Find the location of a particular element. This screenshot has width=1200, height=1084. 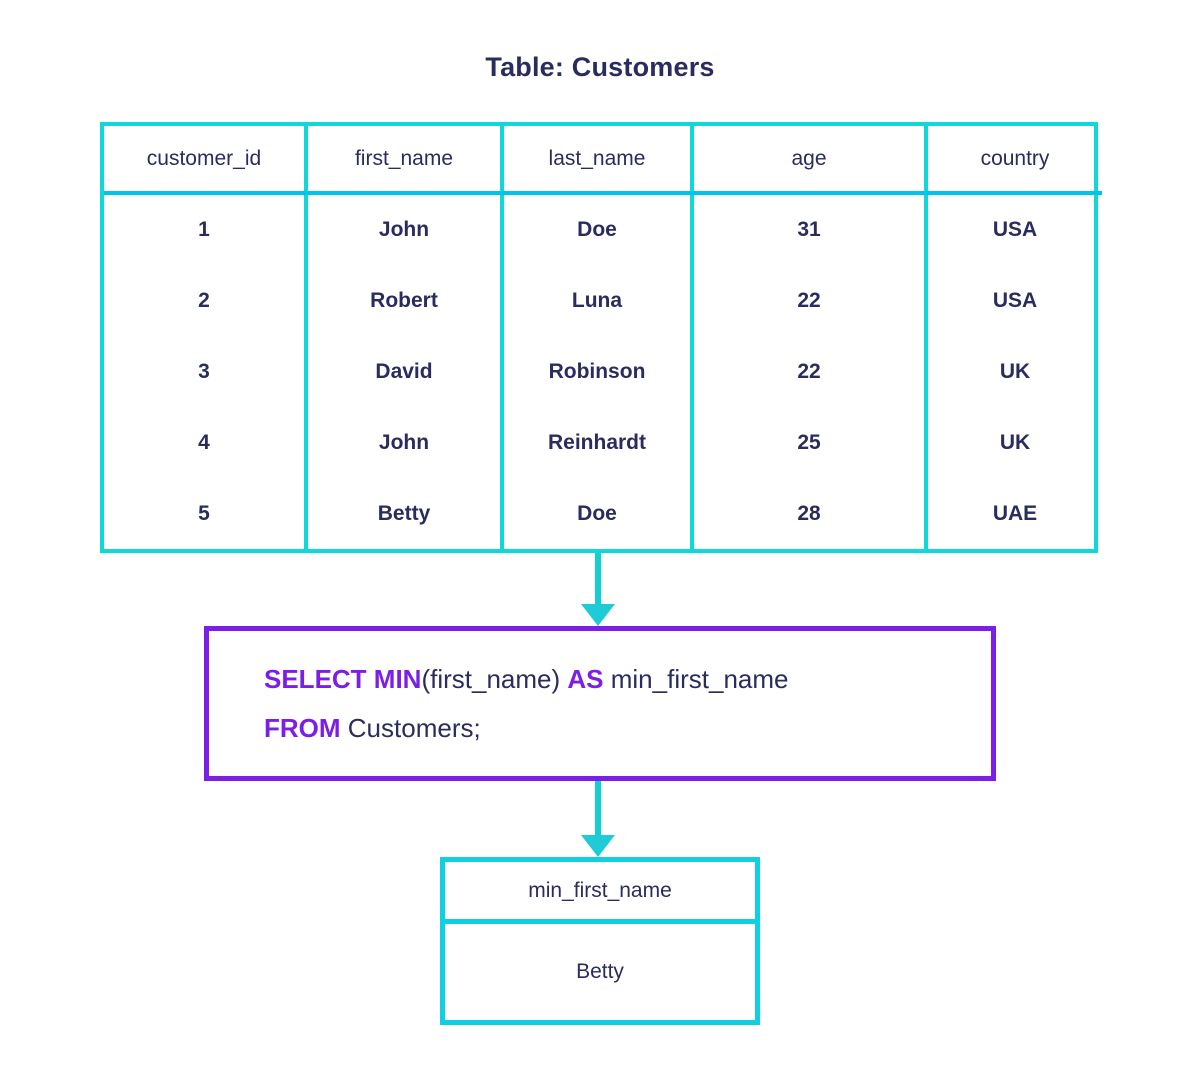

cell-last-name: Luna is located at coordinates (597, 301).